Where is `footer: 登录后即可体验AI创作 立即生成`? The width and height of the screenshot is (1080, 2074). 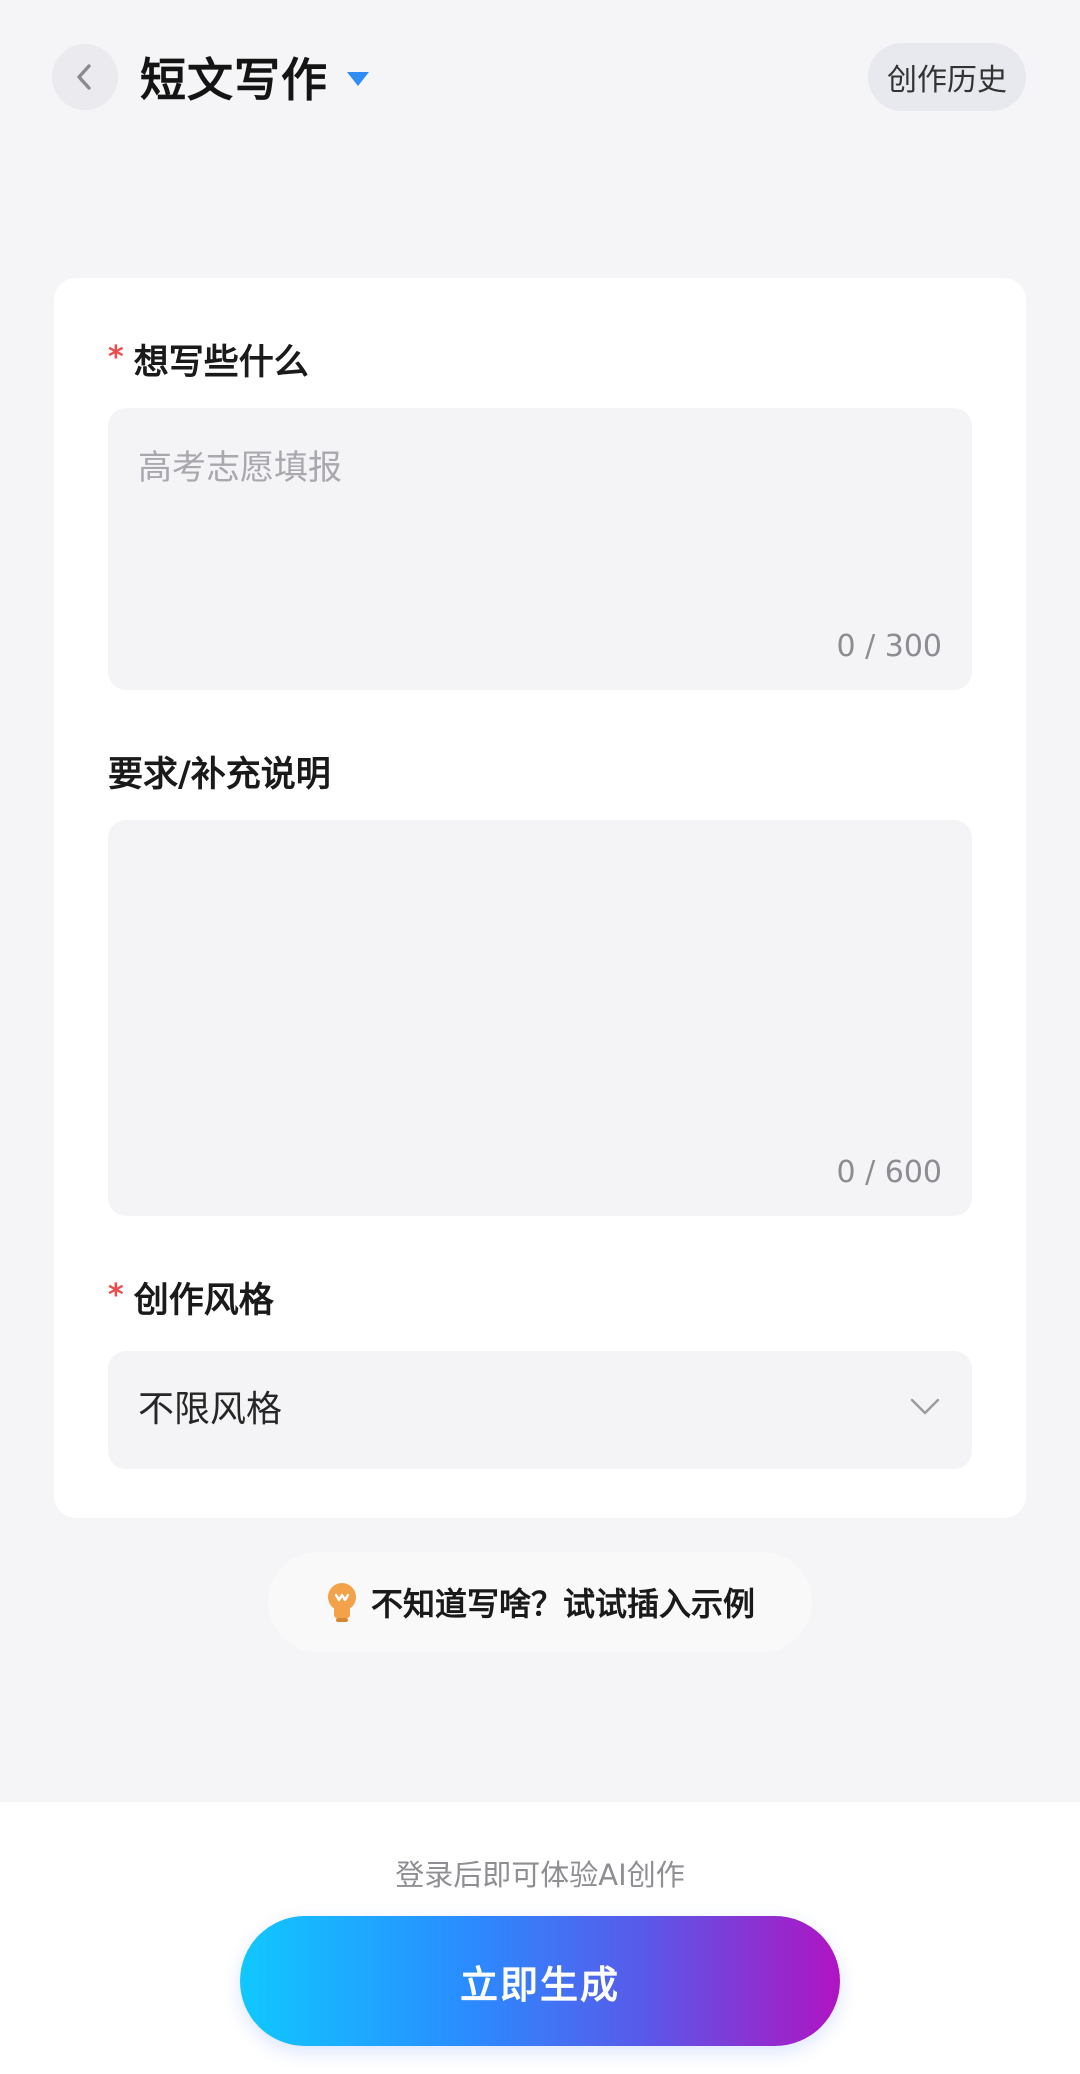 footer: 登录后即可体验AI创作 立即生成 is located at coordinates (540, 1938).